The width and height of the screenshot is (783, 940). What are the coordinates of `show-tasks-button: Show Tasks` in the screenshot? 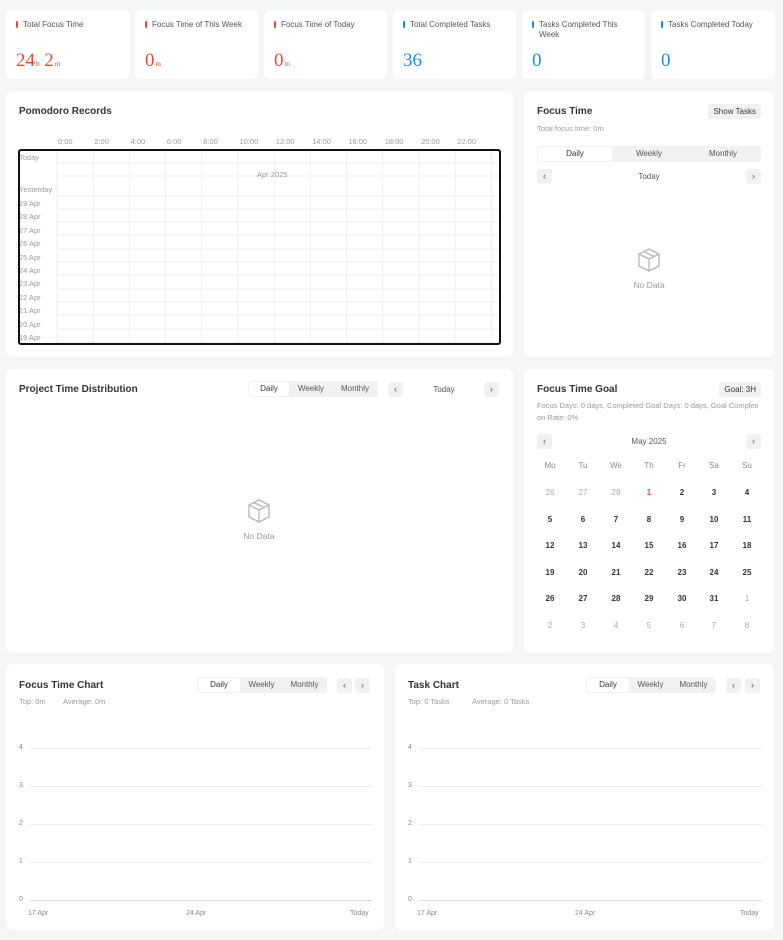 It's located at (734, 111).